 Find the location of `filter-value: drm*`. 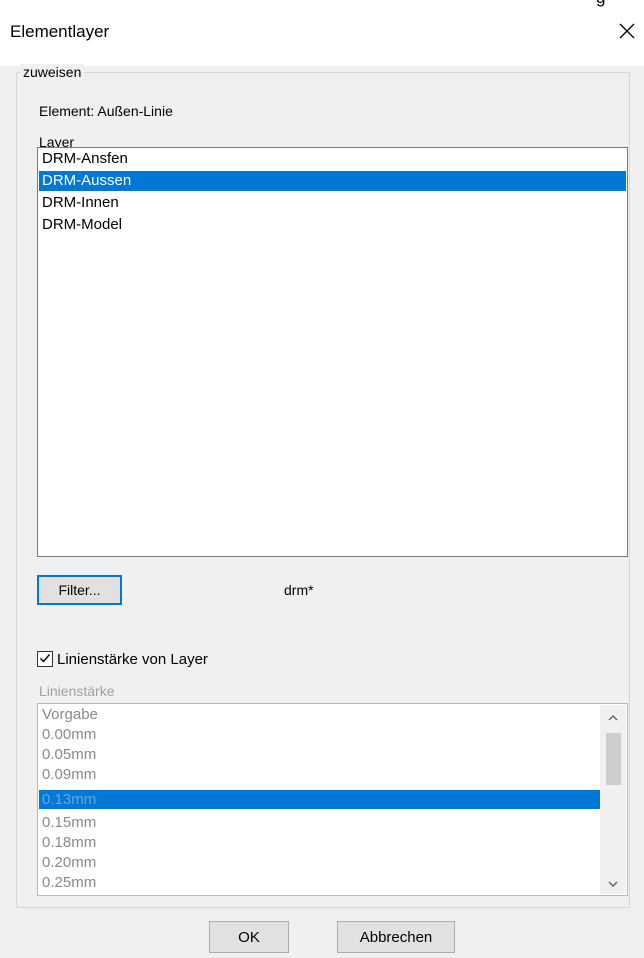

filter-value: drm* is located at coordinates (299, 590).